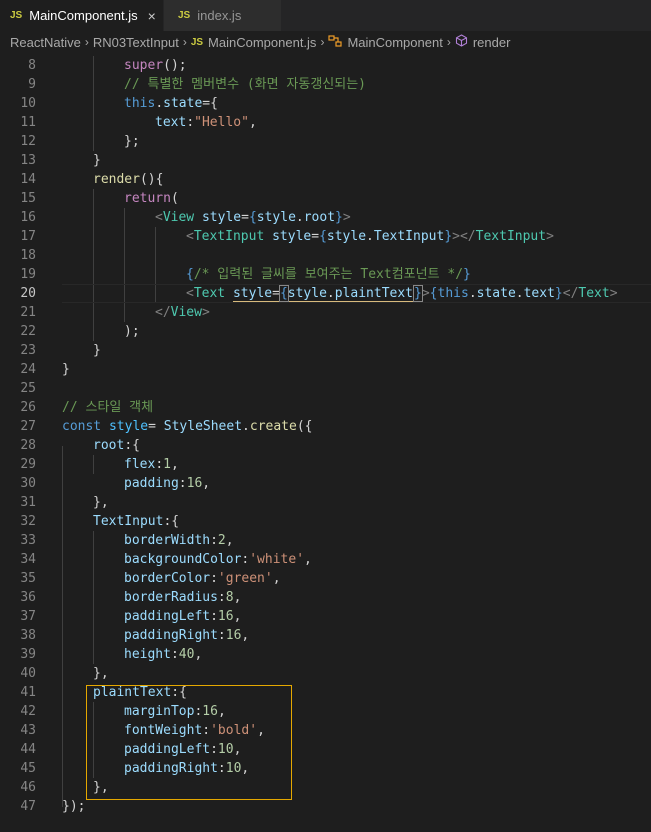 The width and height of the screenshot is (651, 832). Describe the element at coordinates (325, 673) in the screenshot. I see `code-line: 40},` at that location.